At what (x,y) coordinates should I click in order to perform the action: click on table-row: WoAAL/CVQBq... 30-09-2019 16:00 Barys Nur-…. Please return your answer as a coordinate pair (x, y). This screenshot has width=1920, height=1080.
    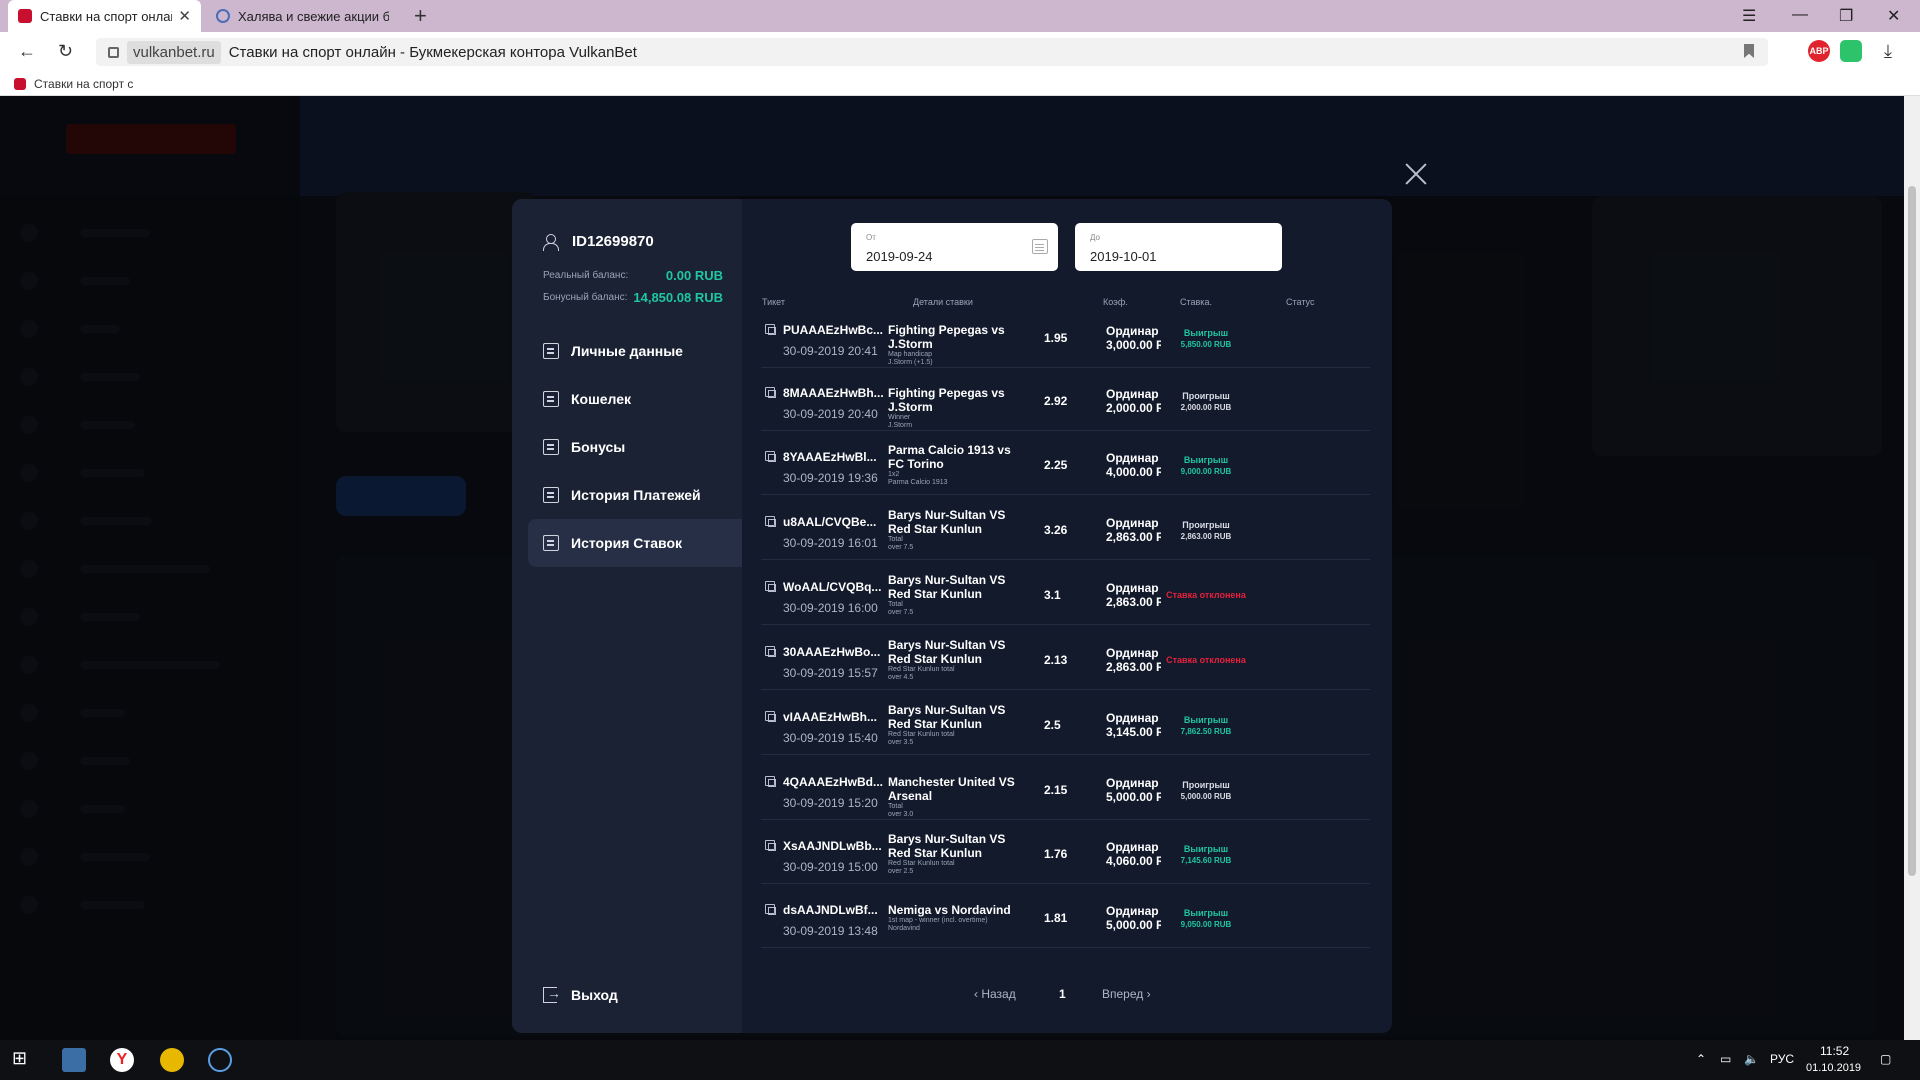
    Looking at the image, I should click on (1065, 593).